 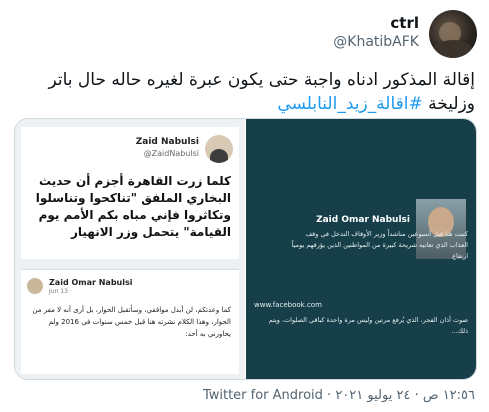 What do you see at coordinates (219, 149) in the screenshot?
I see `embedded-avatar` at bounding box center [219, 149].